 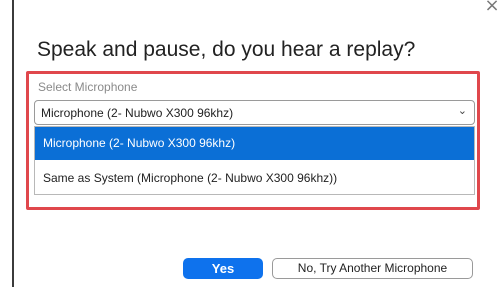 I want to click on dialog-title: Speak and pause, do you hear a replay?, so click(x=226, y=49).